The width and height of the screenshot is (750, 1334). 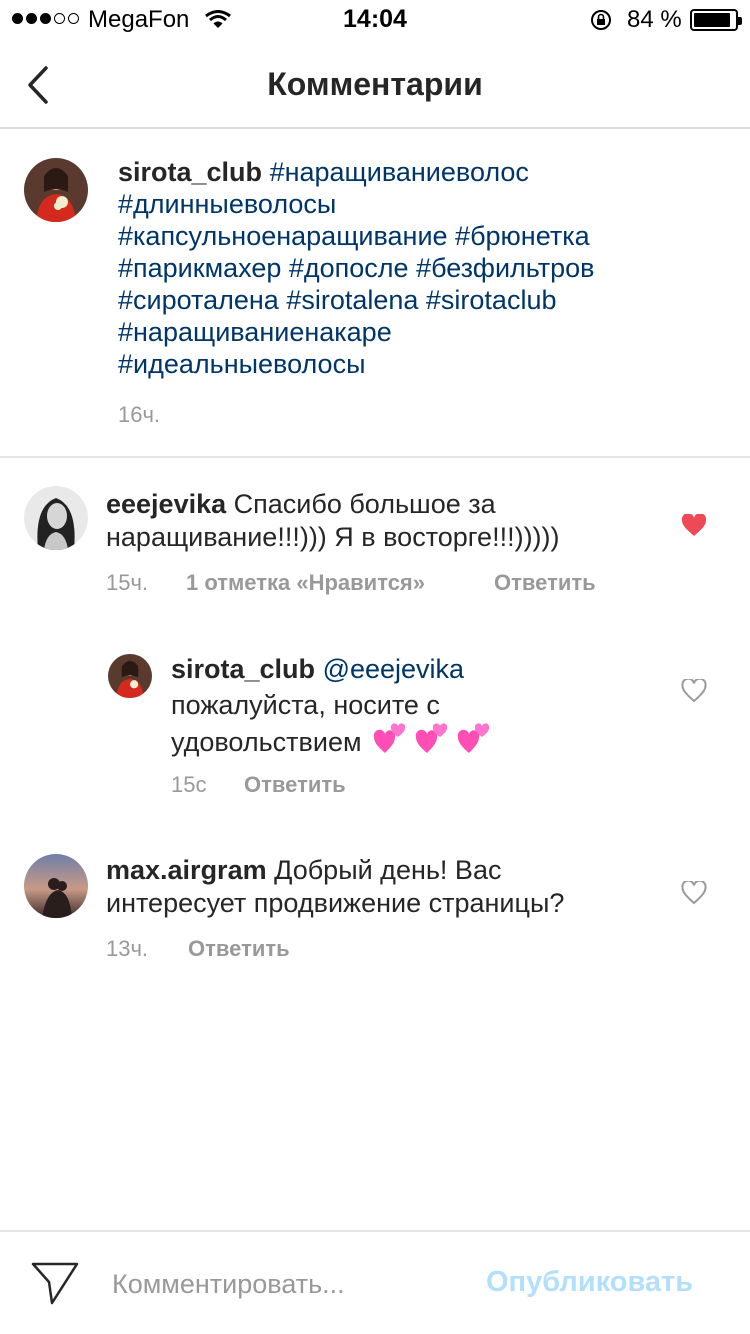 What do you see at coordinates (127, 948) in the screenshot?
I see `comment-time: 13ч.` at bounding box center [127, 948].